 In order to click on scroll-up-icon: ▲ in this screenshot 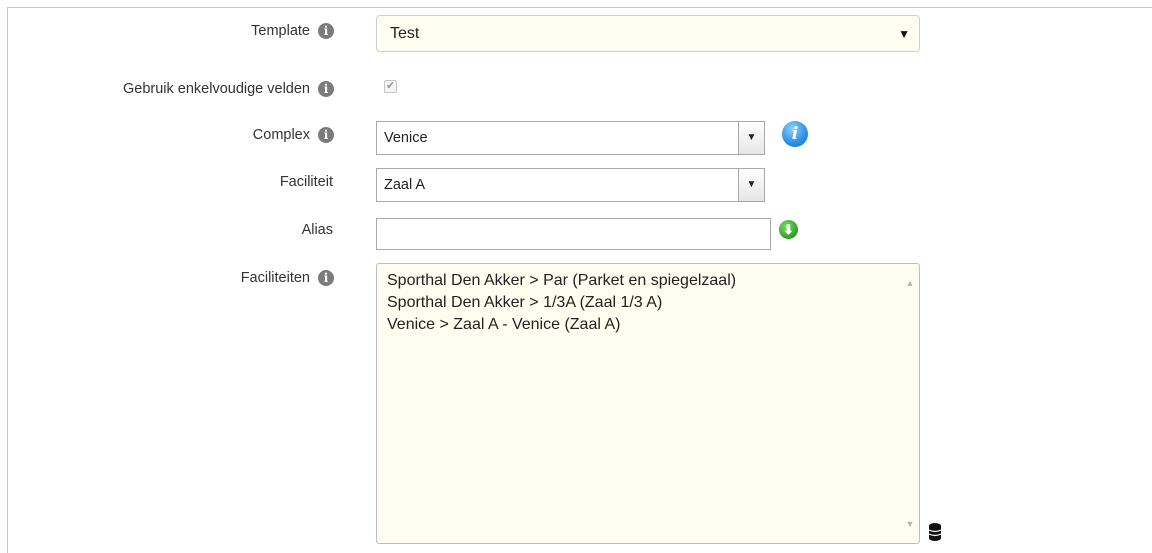, I will do `click(910, 283)`.